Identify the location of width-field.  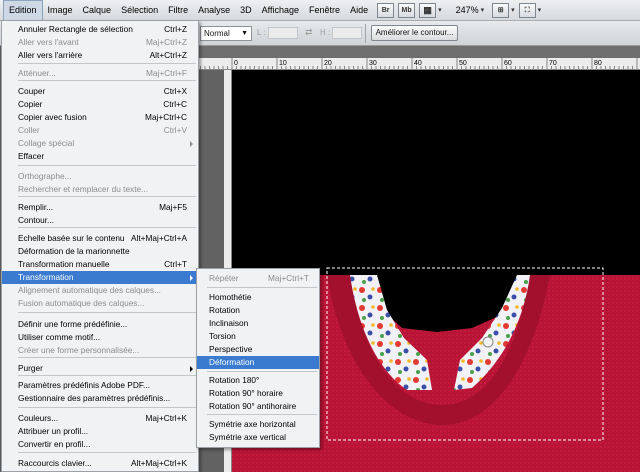
(283, 33).